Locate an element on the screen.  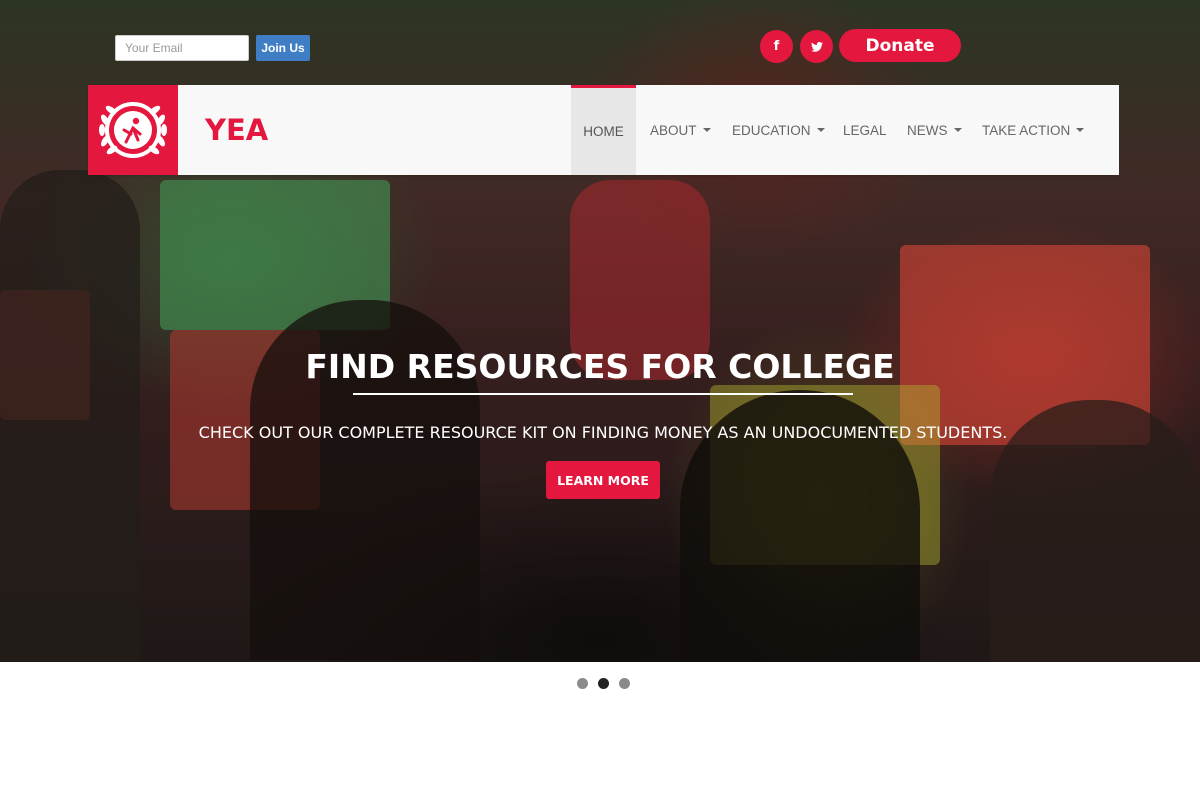
title-divider is located at coordinates (603, 394).